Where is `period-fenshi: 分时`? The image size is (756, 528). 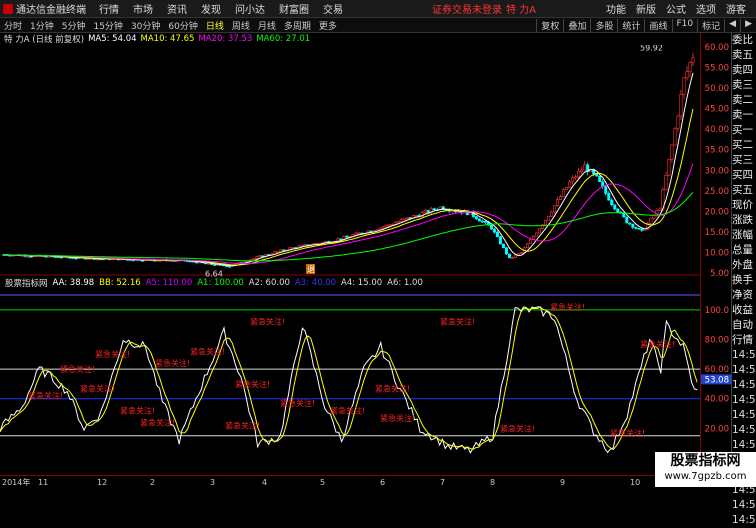 period-fenshi: 分时 is located at coordinates (13, 25).